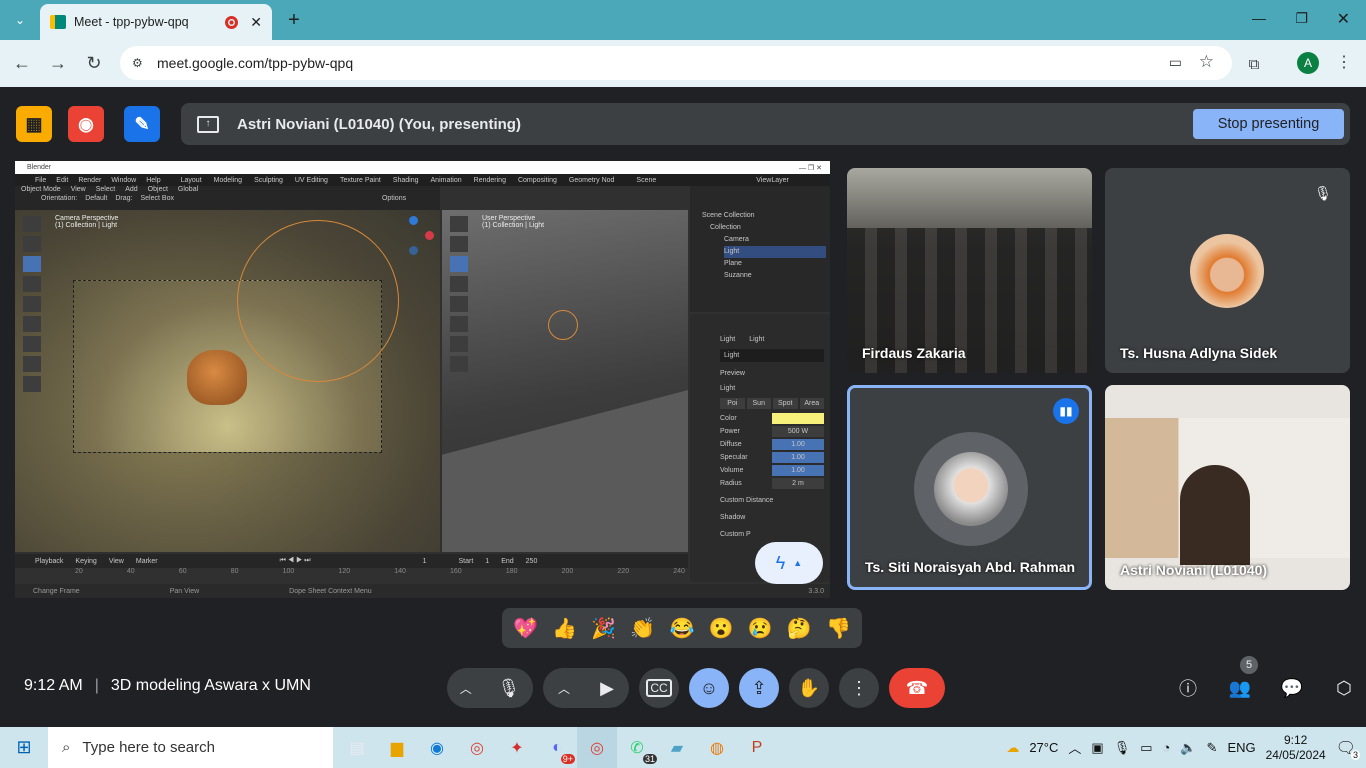 The height and width of the screenshot is (768, 1366). What do you see at coordinates (89, 180) in the screenshot?
I see `blender-menu-item: Render` at bounding box center [89, 180].